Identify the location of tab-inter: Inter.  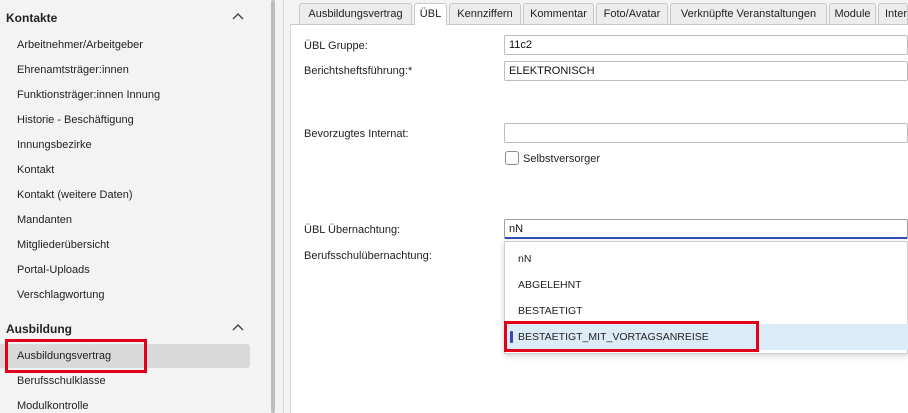
(893, 13).